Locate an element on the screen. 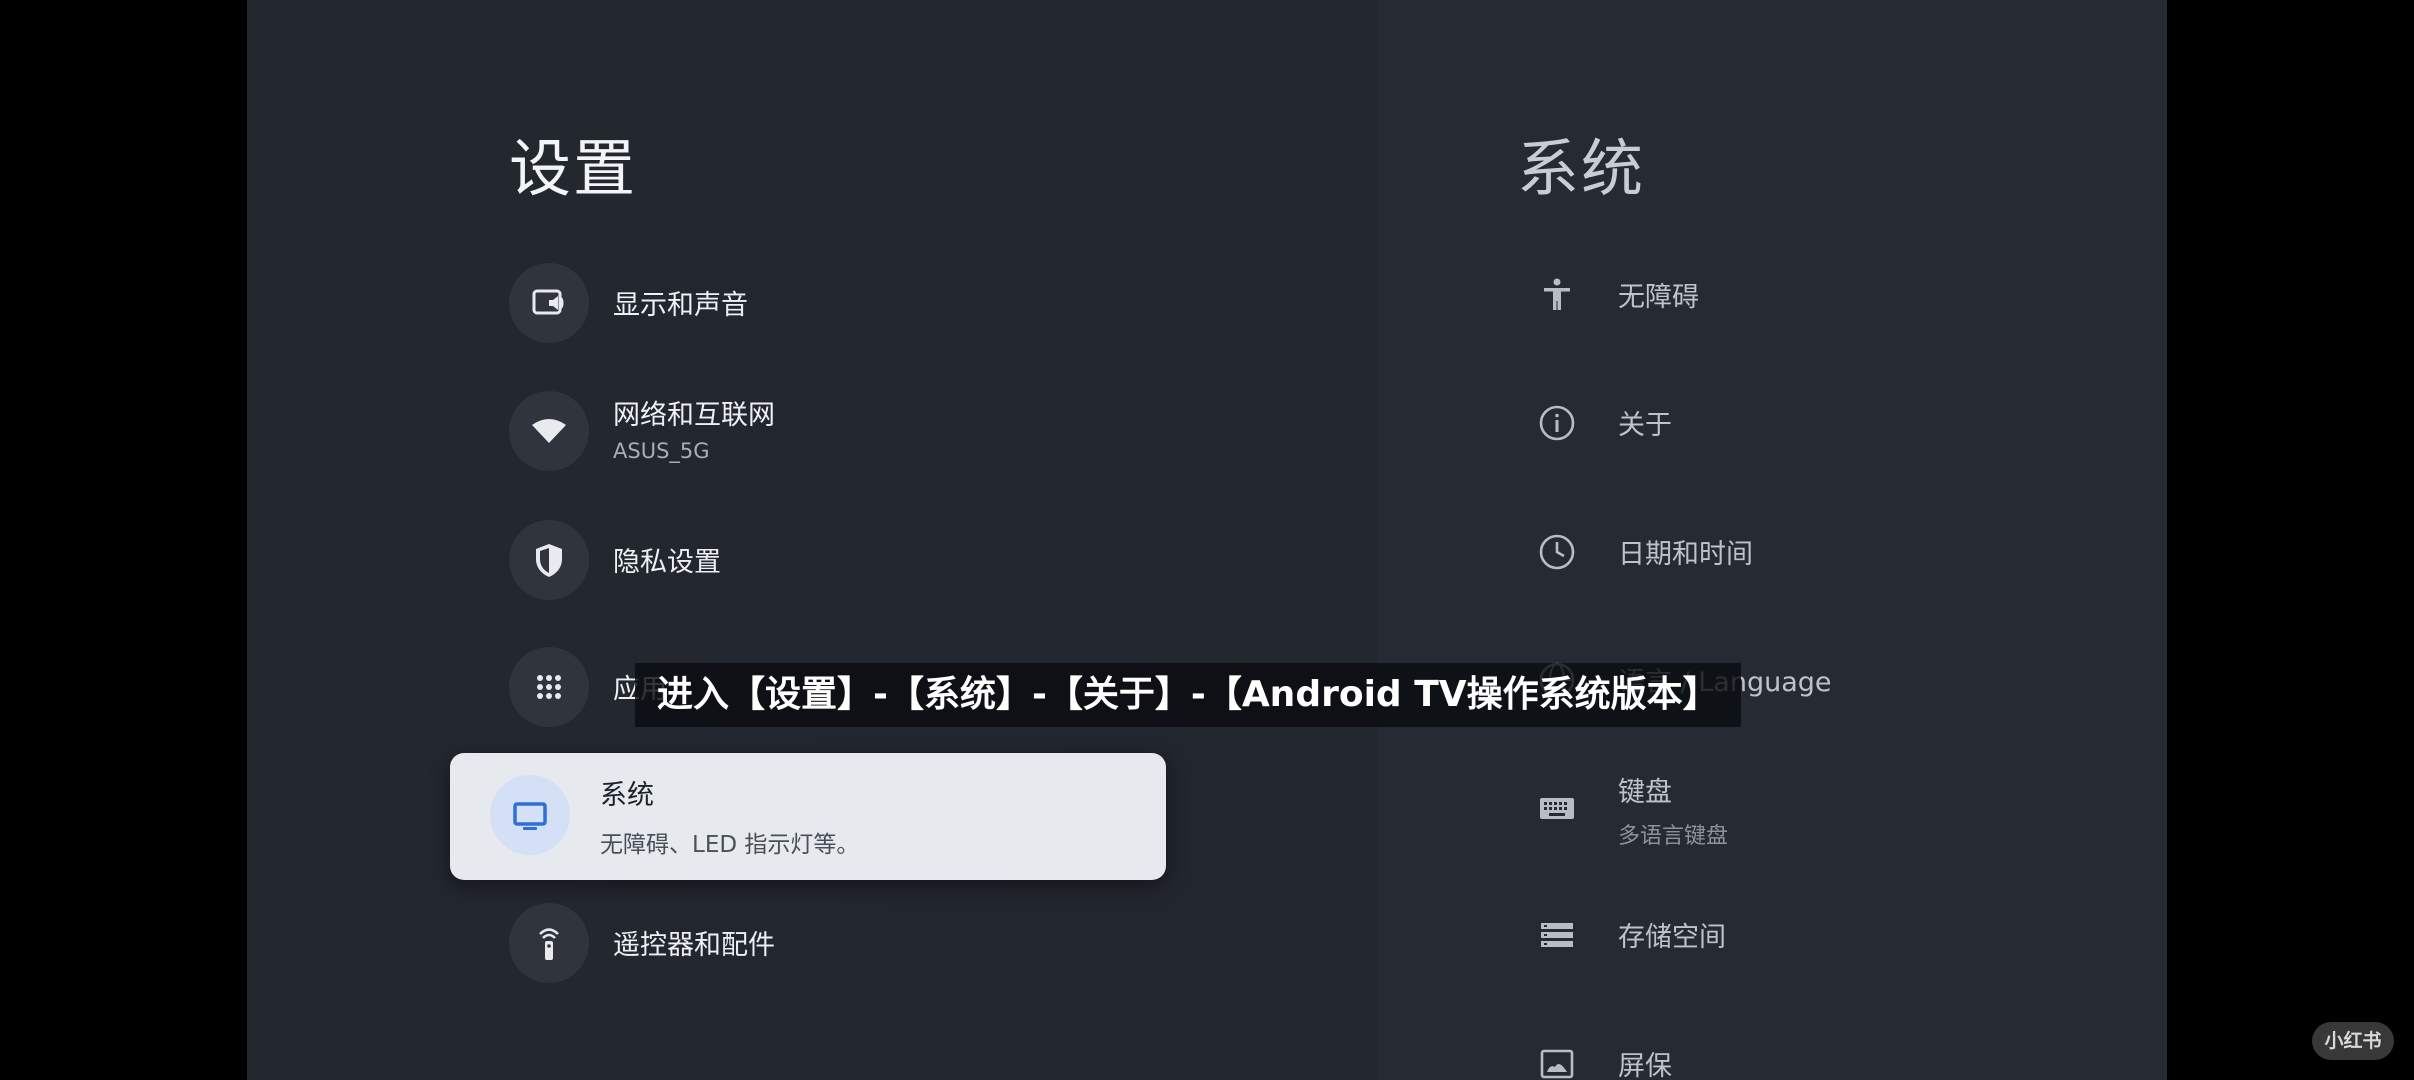  screensaver-icon is located at coordinates (1557, 1052).